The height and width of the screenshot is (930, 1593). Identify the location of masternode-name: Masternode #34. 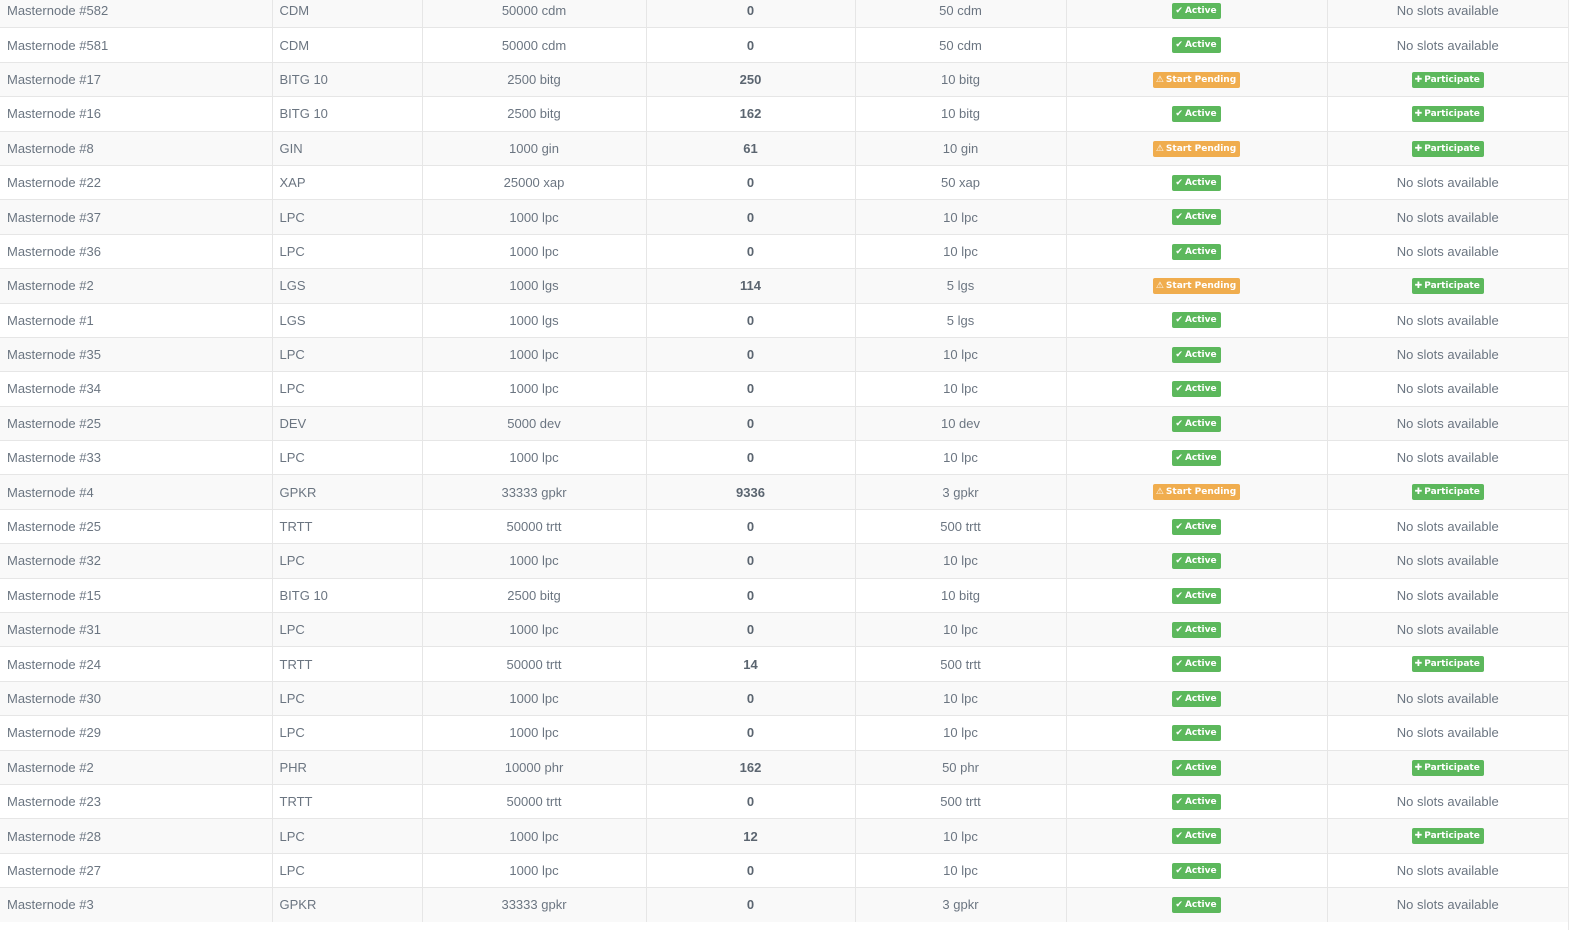
(136, 389).